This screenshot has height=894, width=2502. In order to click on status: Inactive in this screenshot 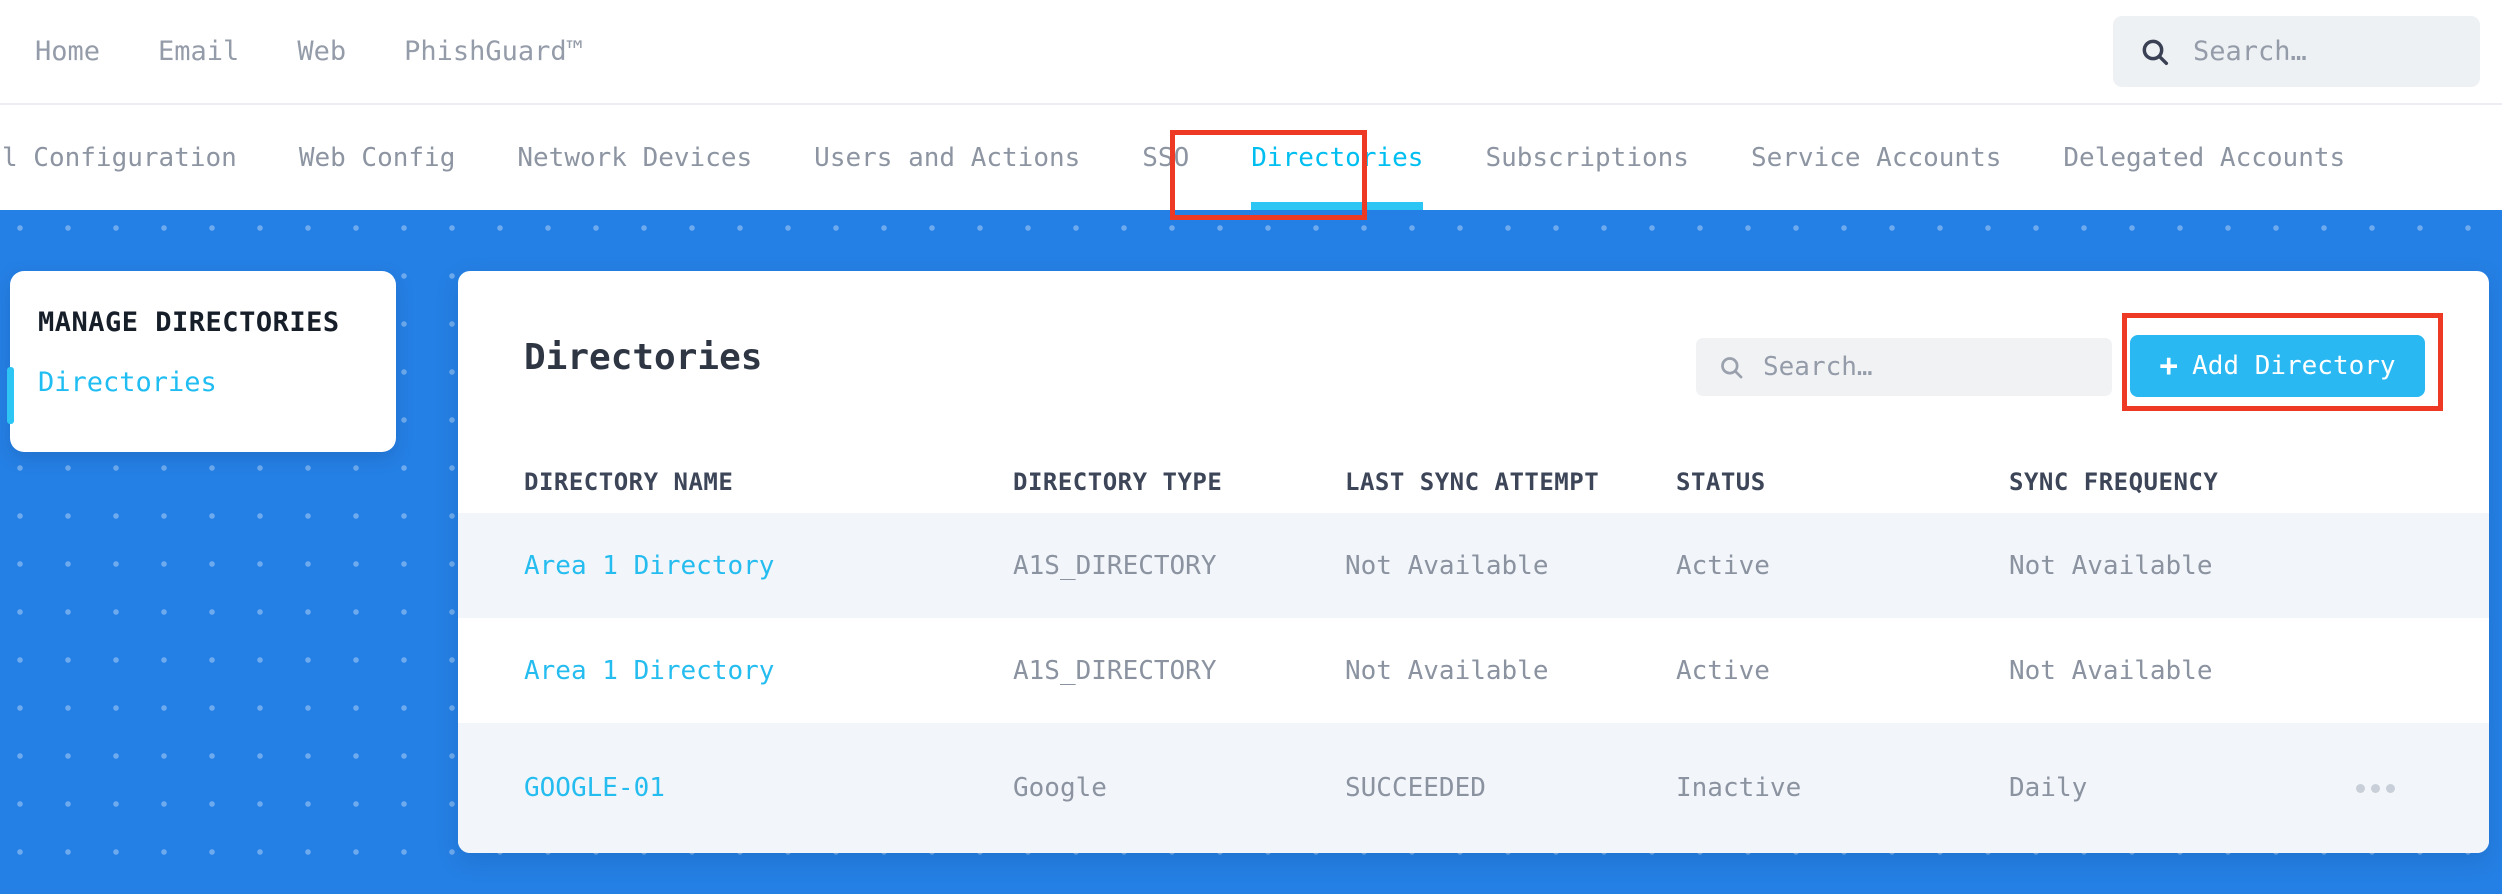, I will do `click(1739, 788)`.